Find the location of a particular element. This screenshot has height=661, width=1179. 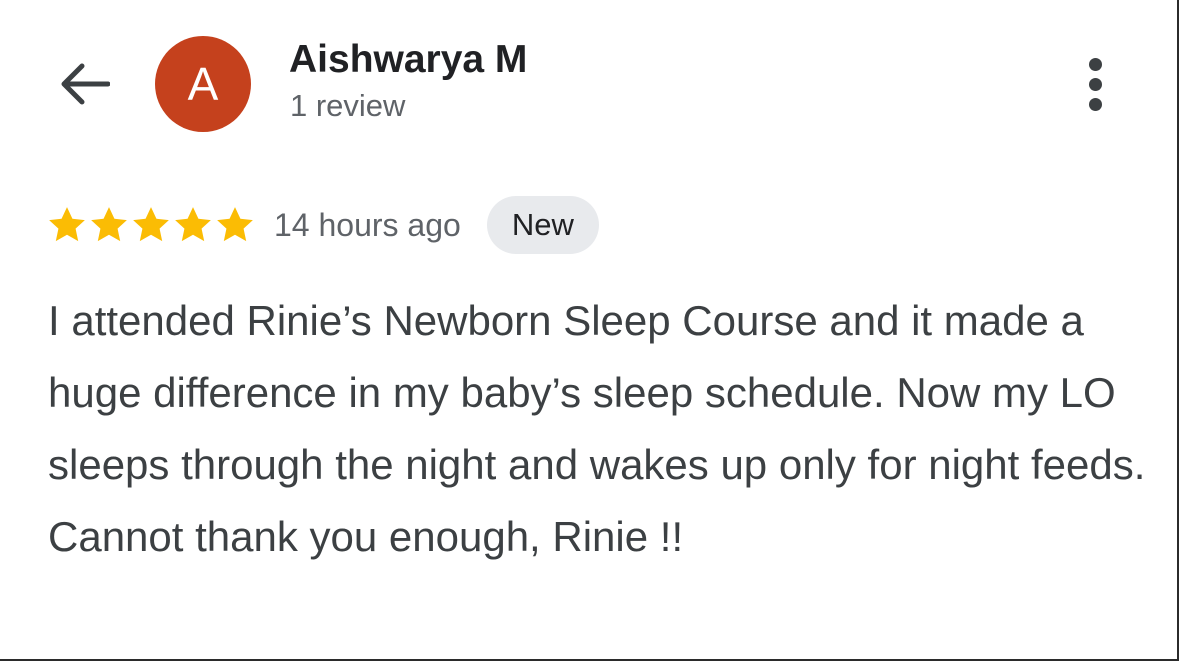

review-count: 1 review is located at coordinates (347, 106).